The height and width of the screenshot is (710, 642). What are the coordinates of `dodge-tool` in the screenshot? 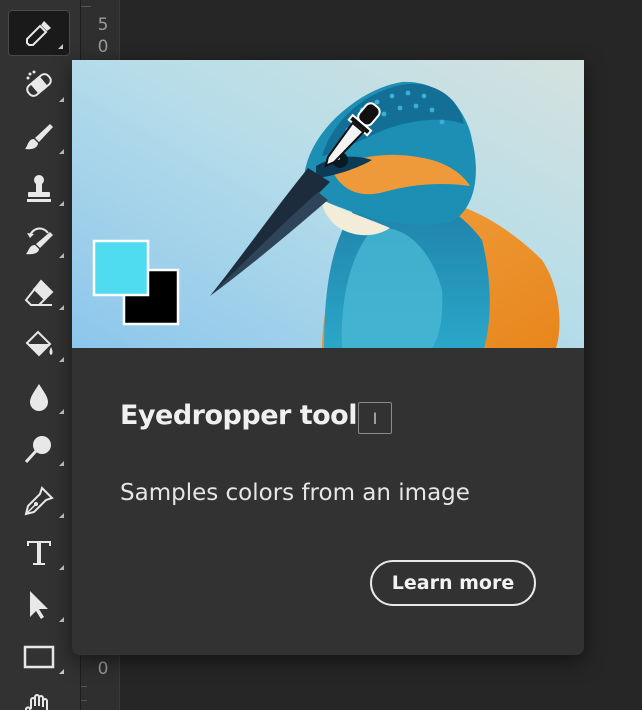 It's located at (39, 449).